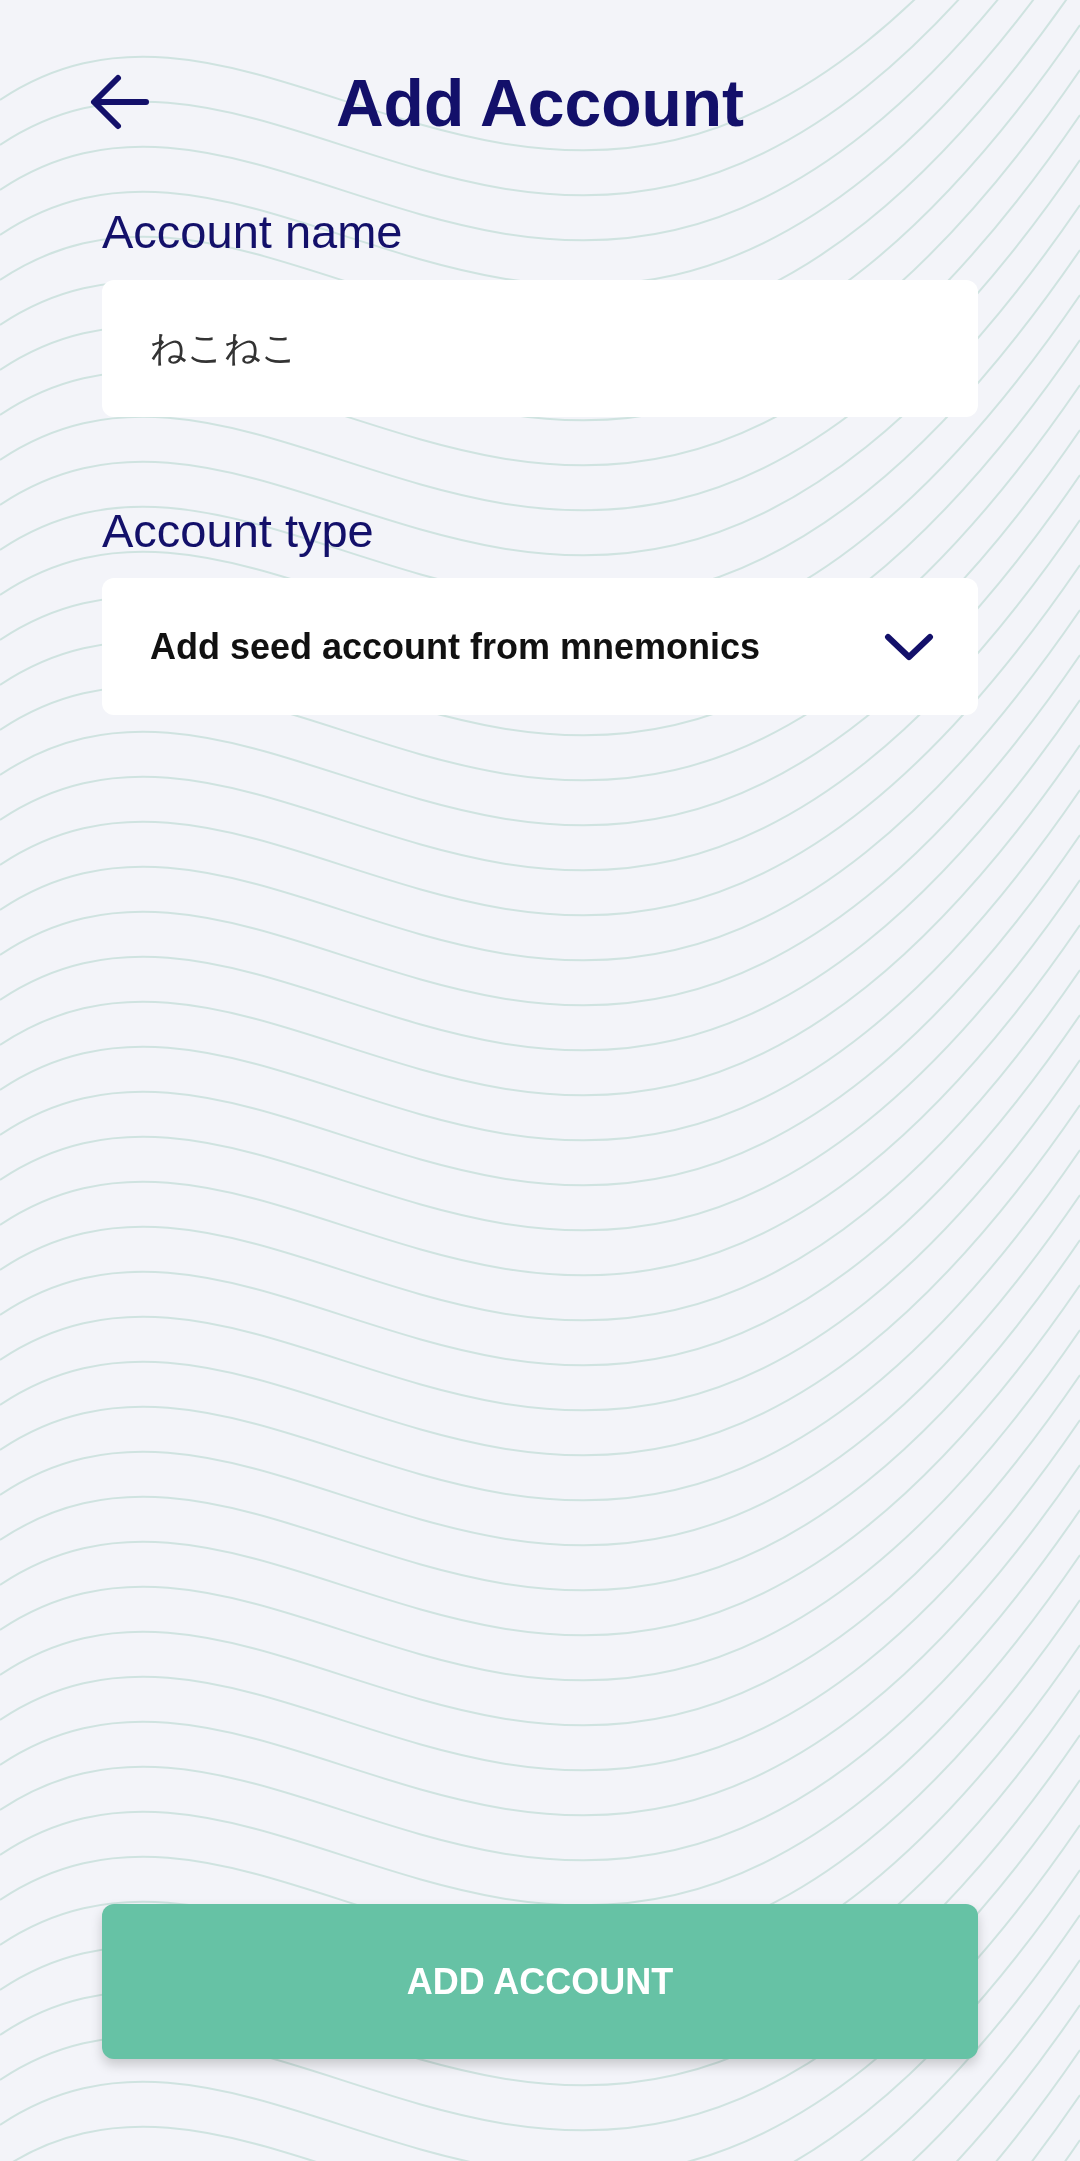  I want to click on field-label: Account type, so click(238, 530).